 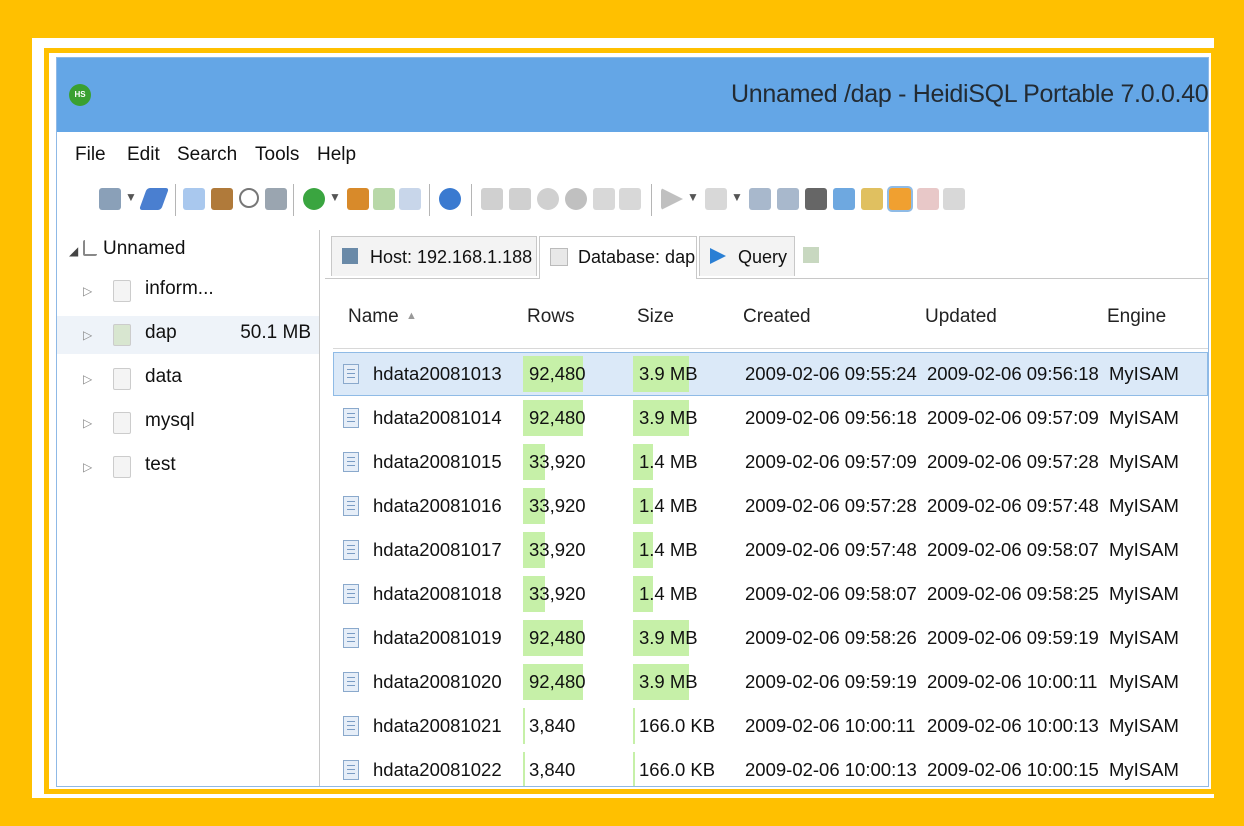 What do you see at coordinates (634, 769) in the screenshot?
I see `size-bar` at bounding box center [634, 769].